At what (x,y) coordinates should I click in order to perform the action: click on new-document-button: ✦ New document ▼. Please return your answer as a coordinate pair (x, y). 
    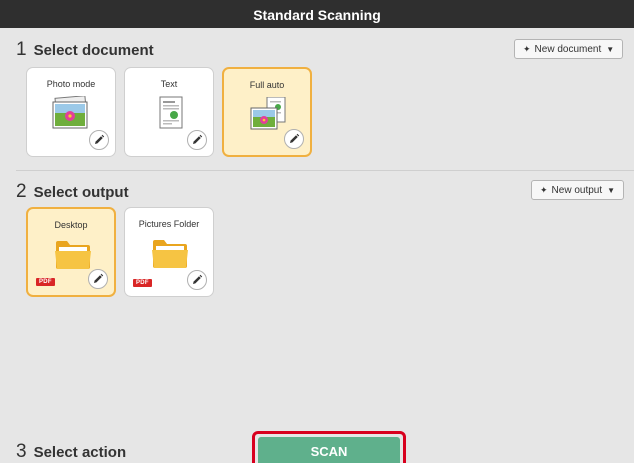
    Looking at the image, I should click on (569, 49).